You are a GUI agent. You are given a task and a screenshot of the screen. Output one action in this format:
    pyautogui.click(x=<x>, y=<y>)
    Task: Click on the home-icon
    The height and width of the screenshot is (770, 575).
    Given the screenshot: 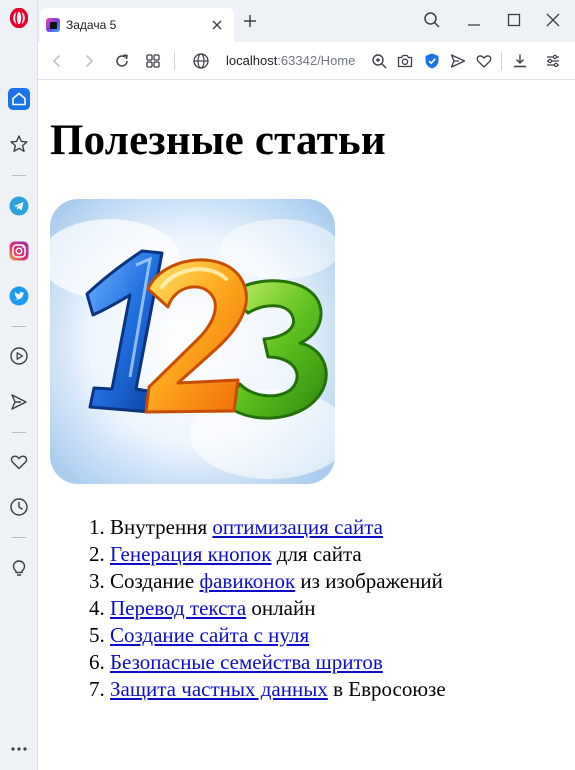 What is the action you would take?
    pyautogui.click(x=19, y=99)
    